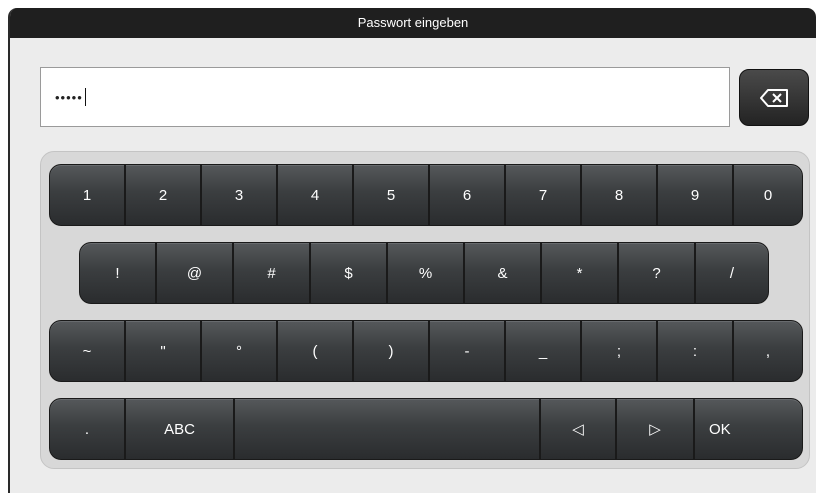  What do you see at coordinates (768, 195) in the screenshot?
I see `key-0: 0` at bounding box center [768, 195].